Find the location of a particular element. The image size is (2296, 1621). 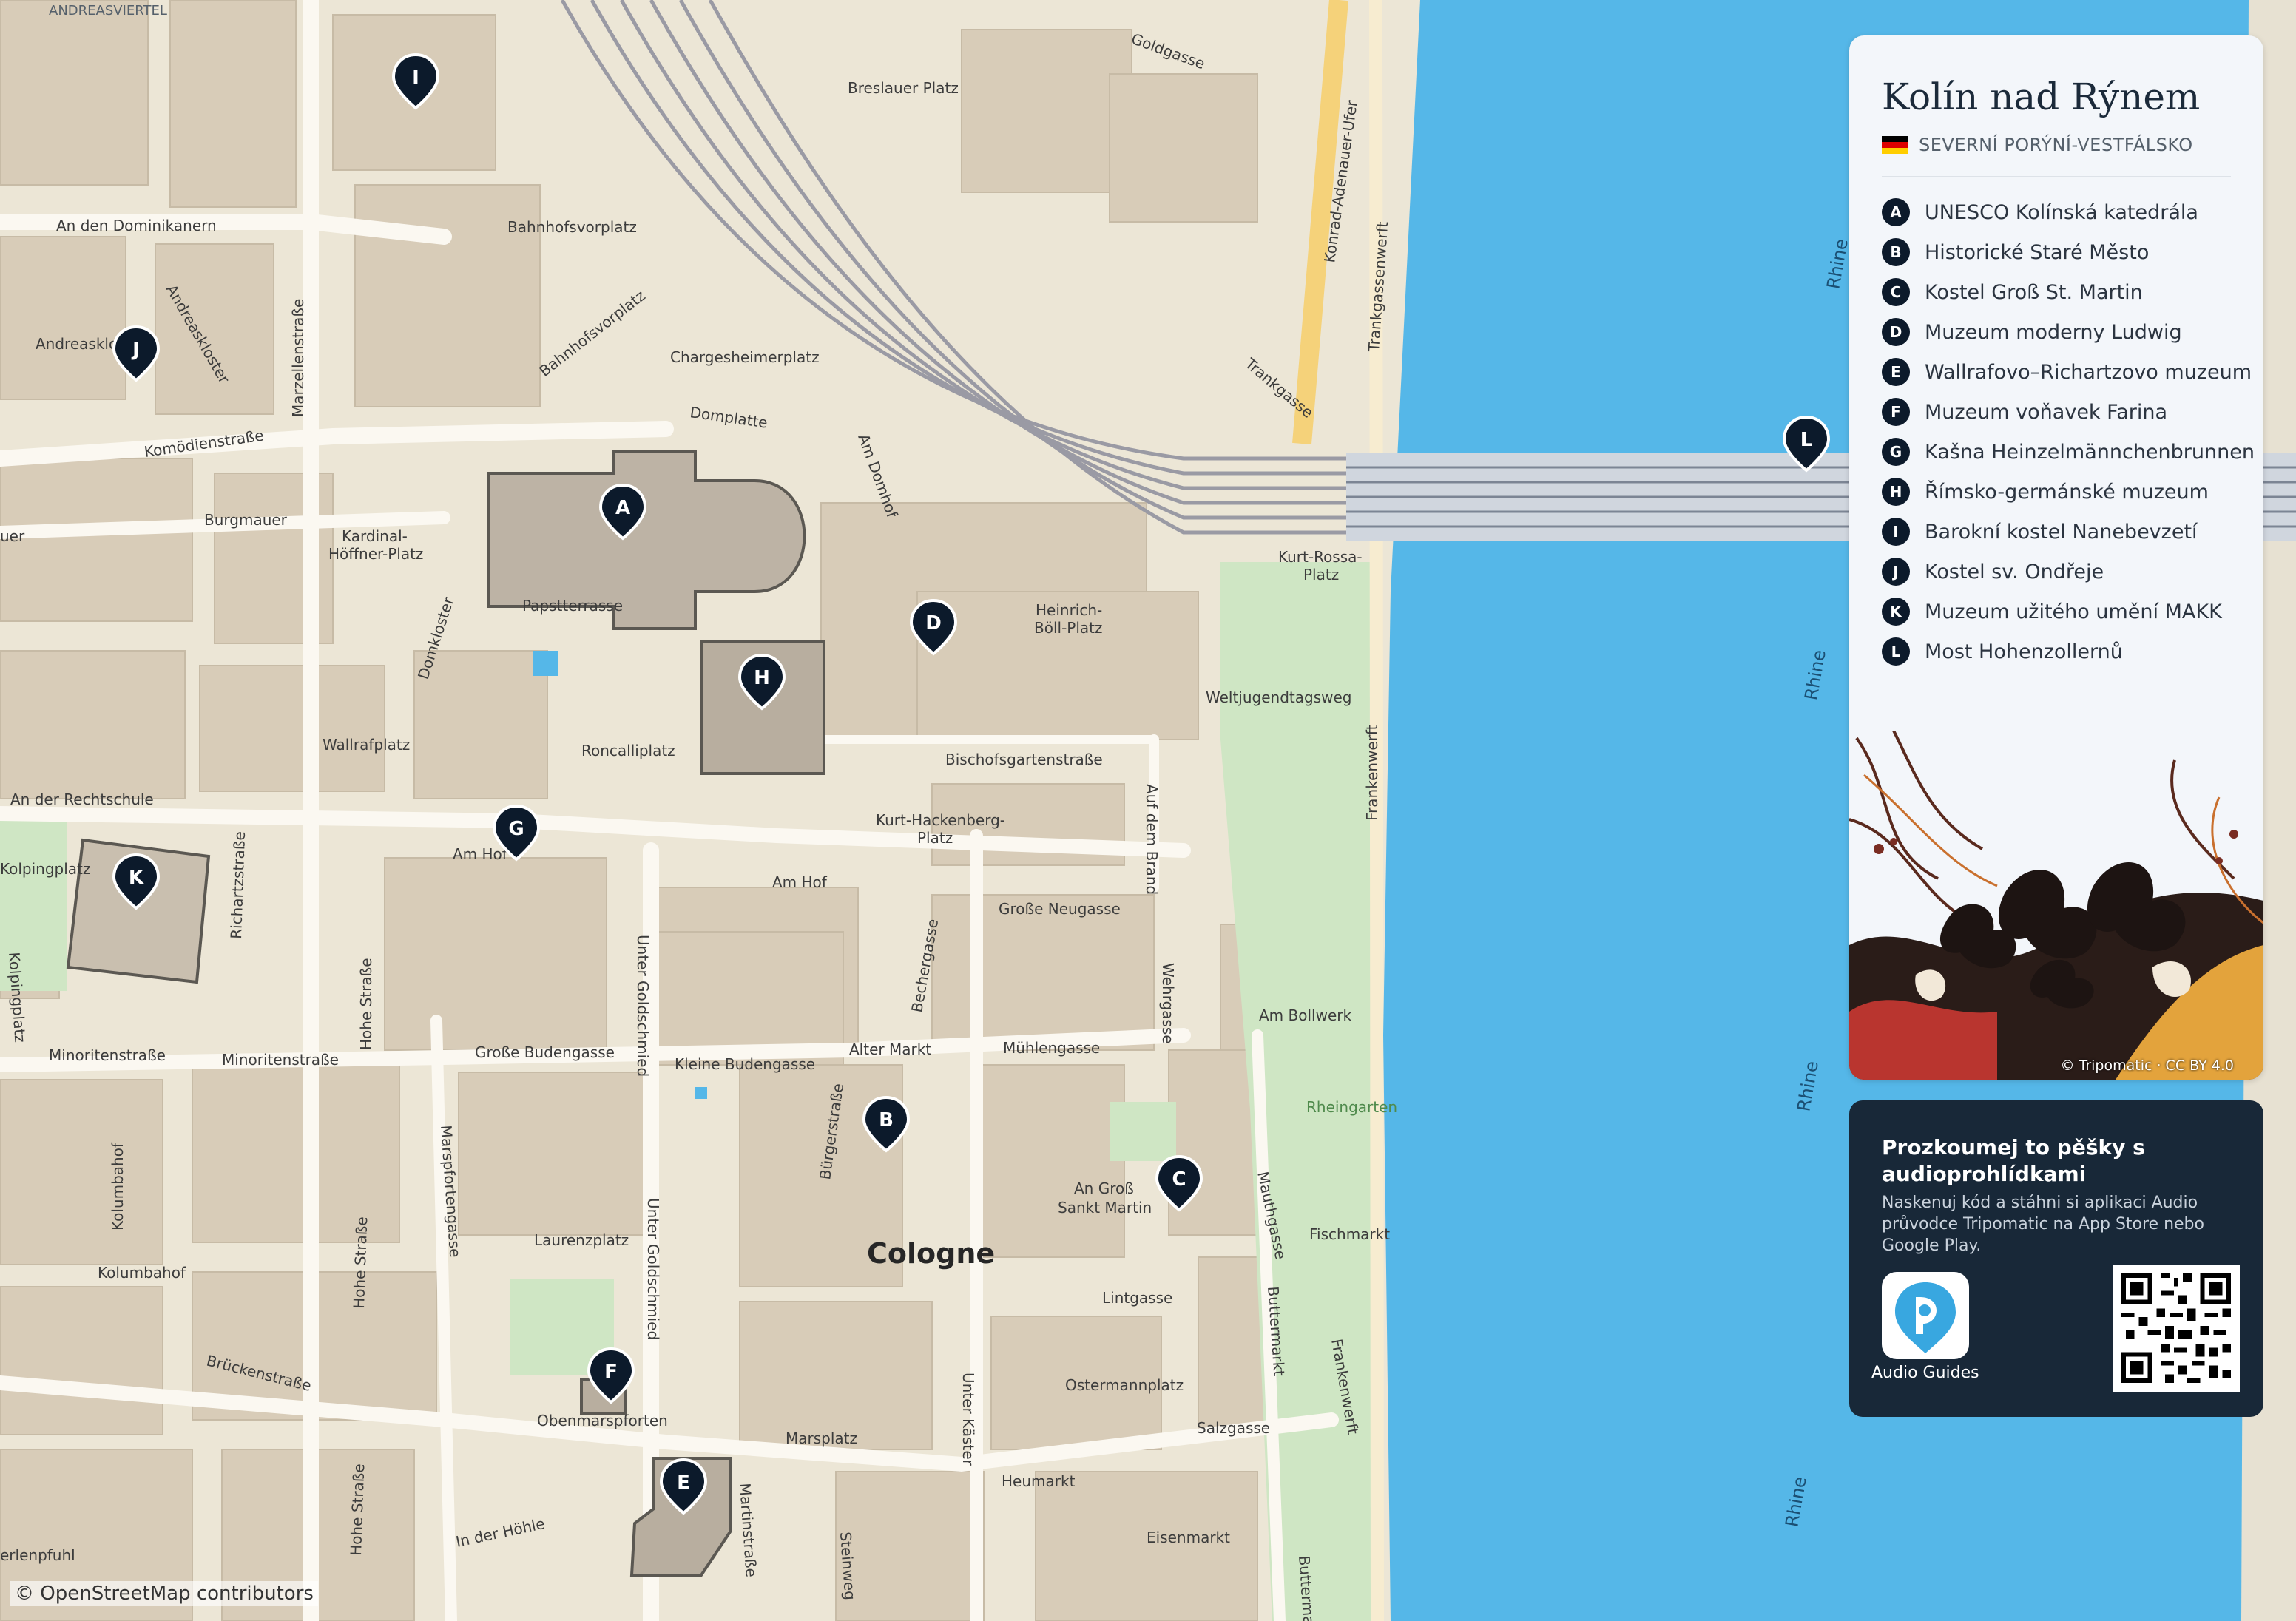

label-kardinal: Kardinal- is located at coordinates (375, 536).